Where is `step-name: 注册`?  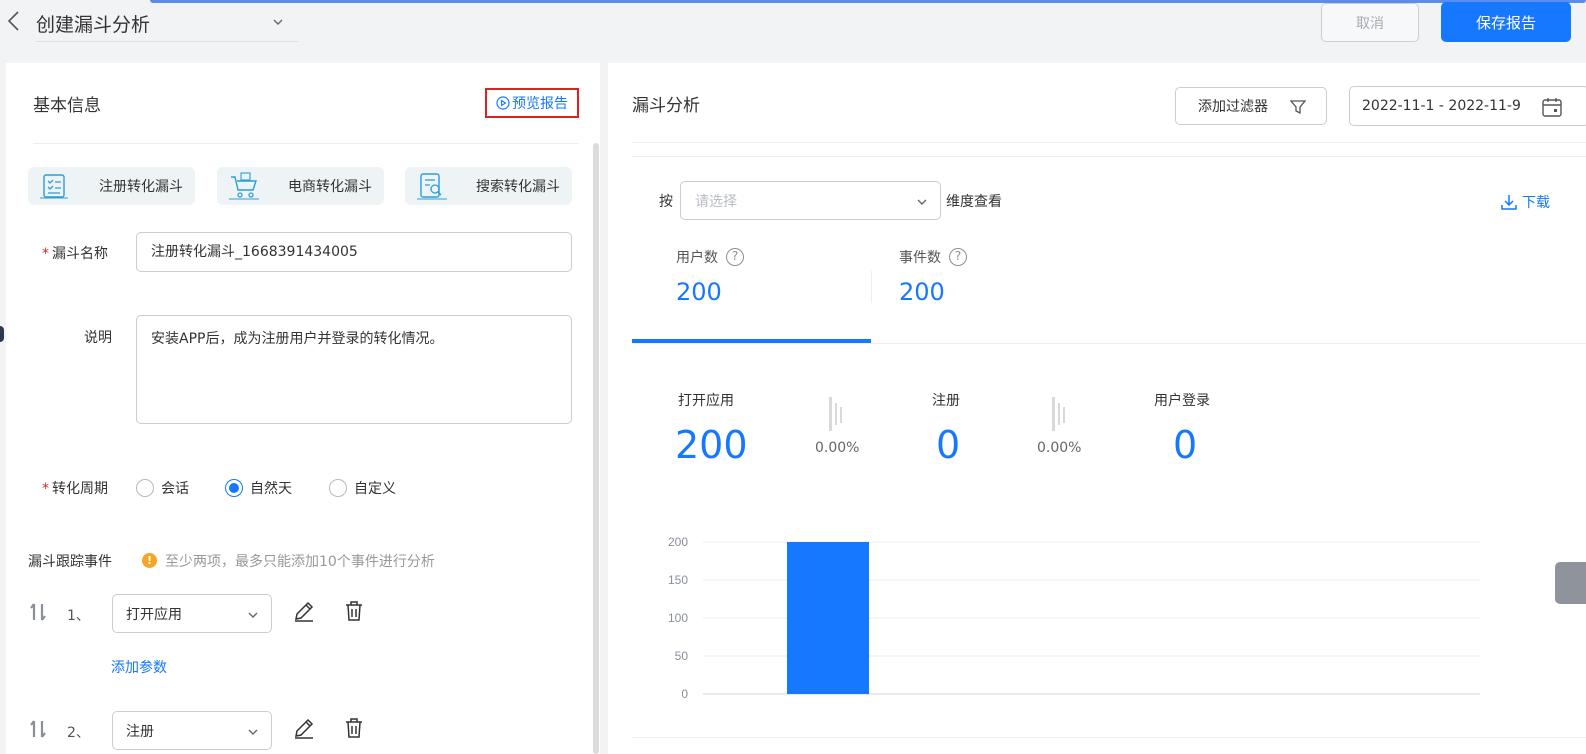
step-name: 注册 is located at coordinates (946, 401).